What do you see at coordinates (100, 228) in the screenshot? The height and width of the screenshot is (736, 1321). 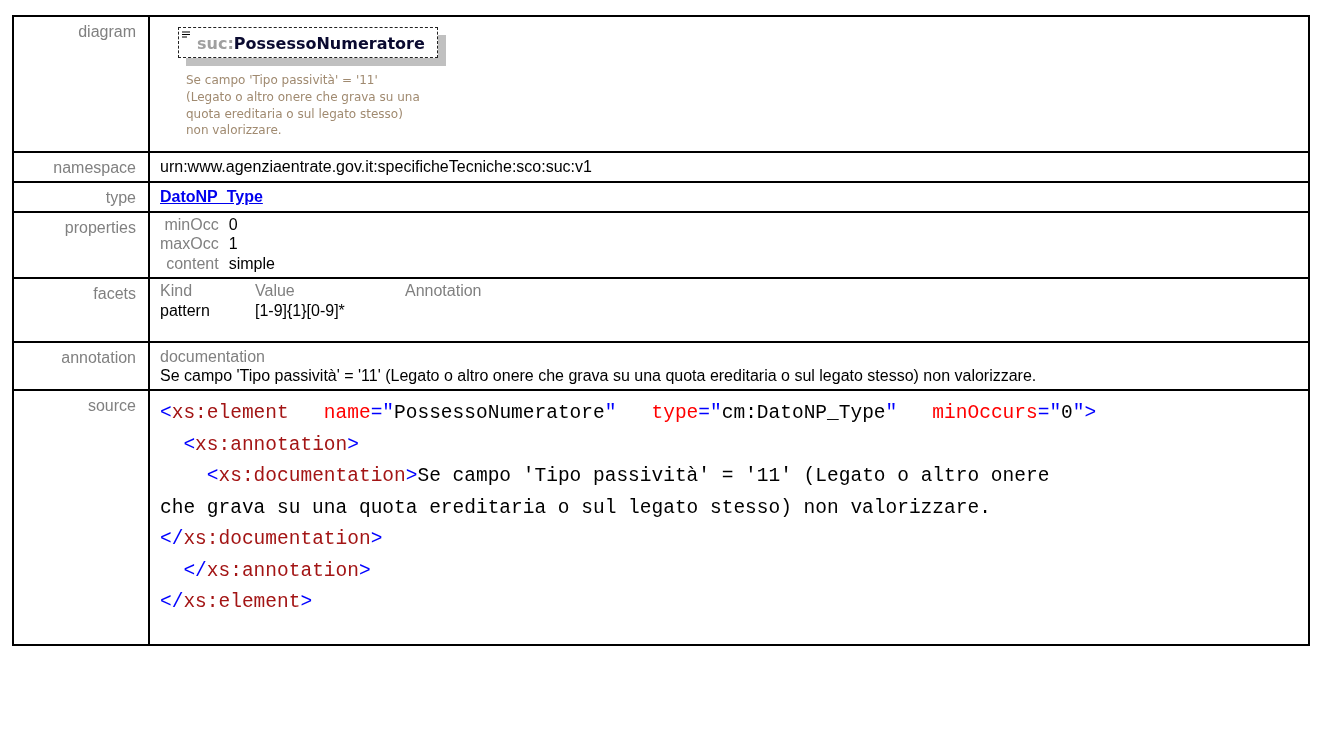 I see `row-label: properties` at bounding box center [100, 228].